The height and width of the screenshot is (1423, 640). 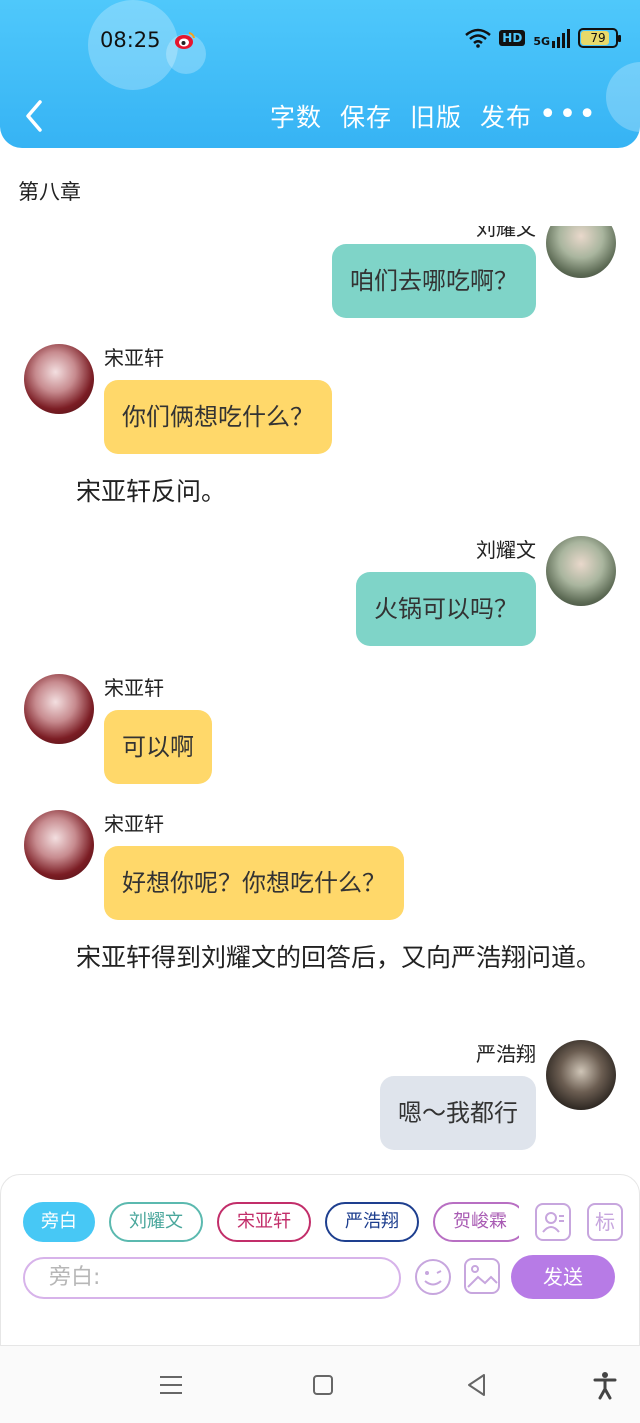 What do you see at coordinates (323, 1385) in the screenshot?
I see `home-square-icon` at bounding box center [323, 1385].